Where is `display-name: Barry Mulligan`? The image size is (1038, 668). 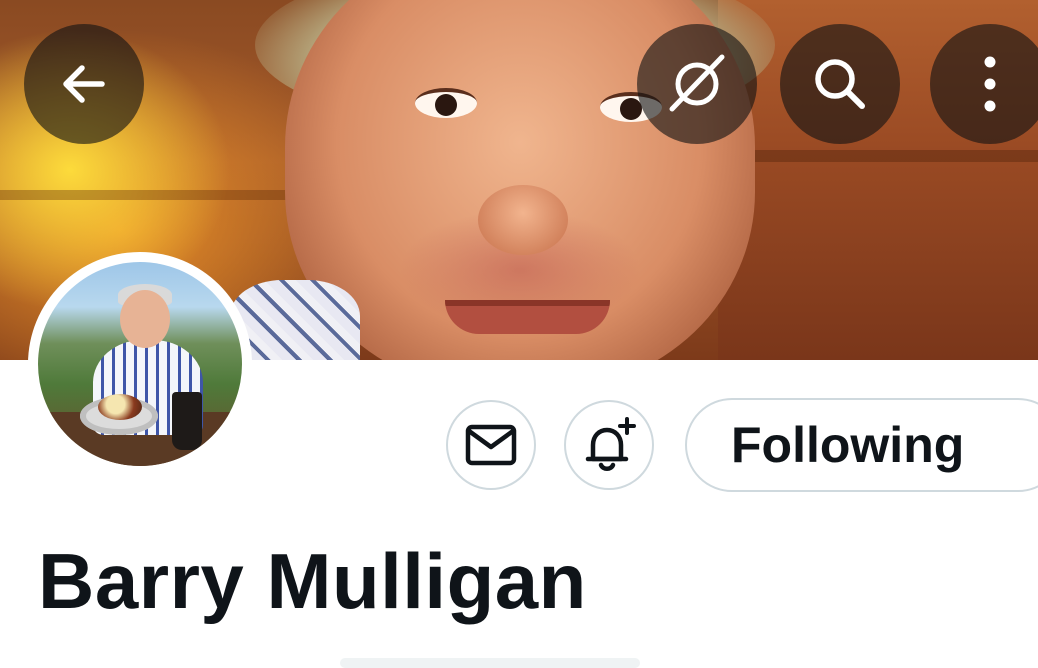
display-name: Barry Mulligan is located at coordinates (312, 581).